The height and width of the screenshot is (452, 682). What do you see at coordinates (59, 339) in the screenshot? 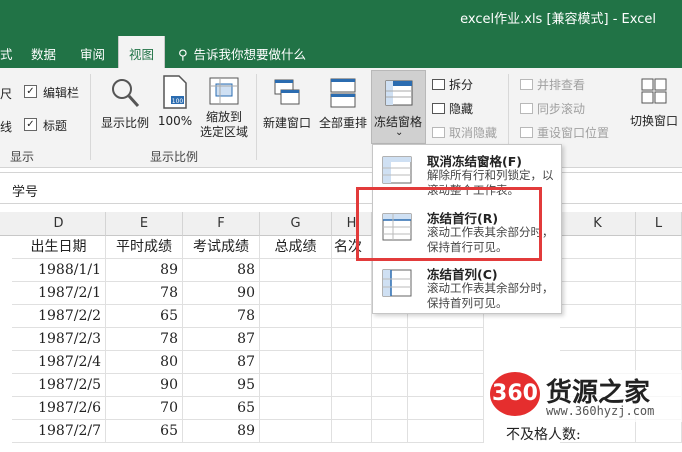
I see `table-cell: 1987/2/3` at bounding box center [59, 339].